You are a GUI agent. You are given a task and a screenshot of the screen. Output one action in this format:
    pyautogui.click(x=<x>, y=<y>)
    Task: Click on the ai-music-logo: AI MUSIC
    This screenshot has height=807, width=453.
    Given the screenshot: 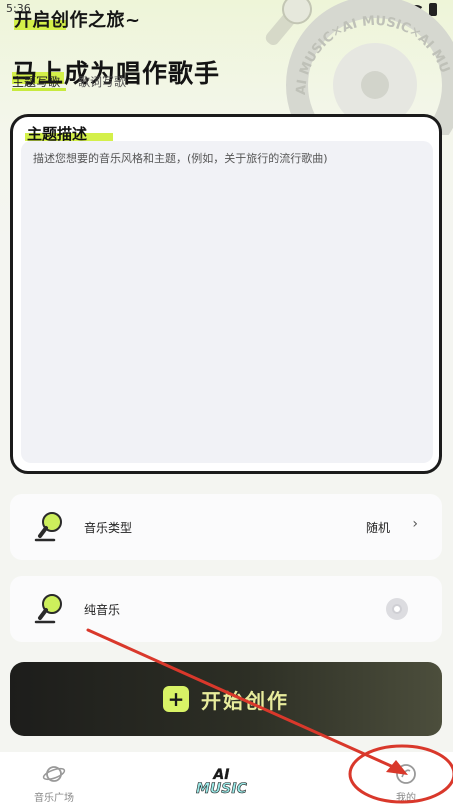 What is the action you would take?
    pyautogui.click(x=221, y=782)
    